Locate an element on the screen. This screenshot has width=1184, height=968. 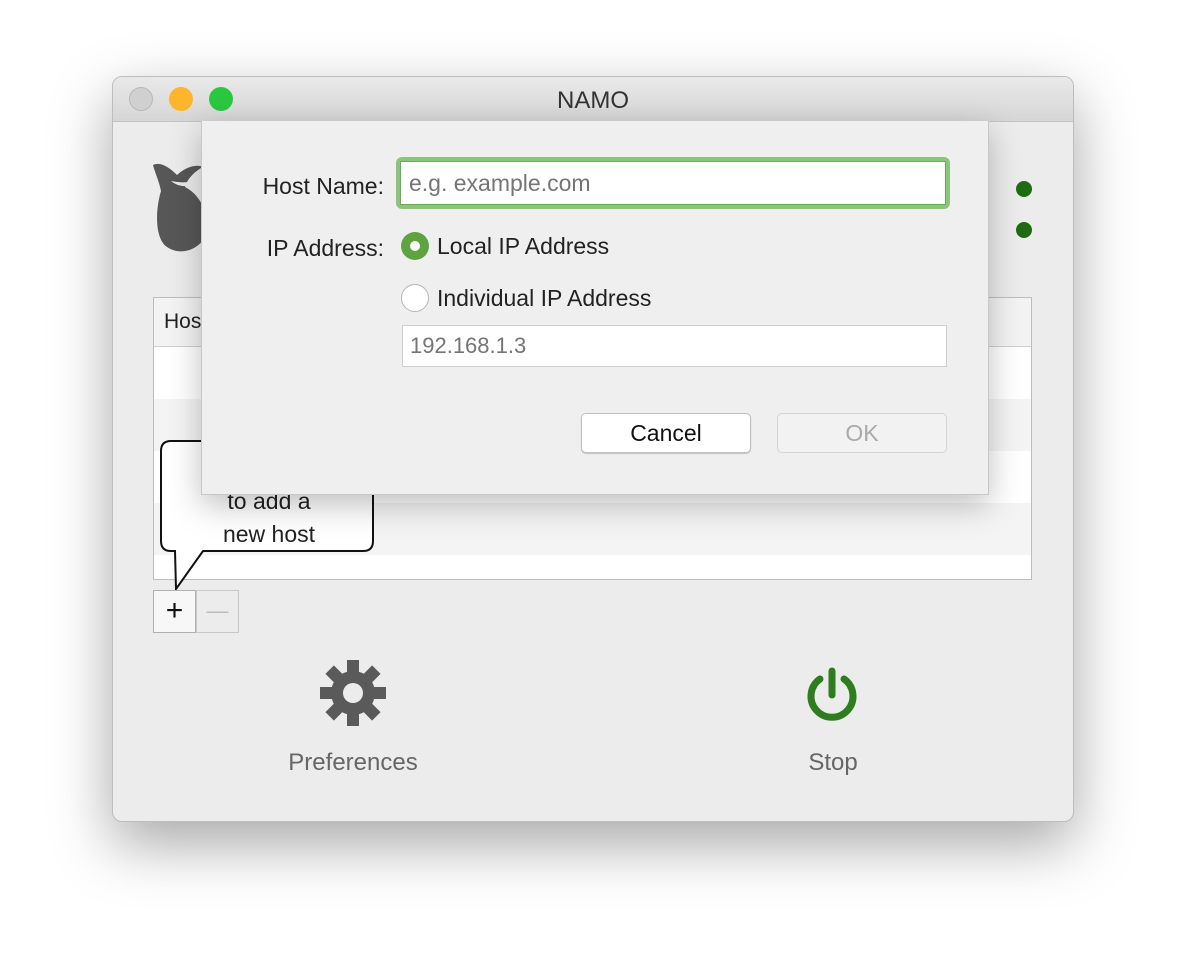
title-bar: NAMO is located at coordinates (593, 99).